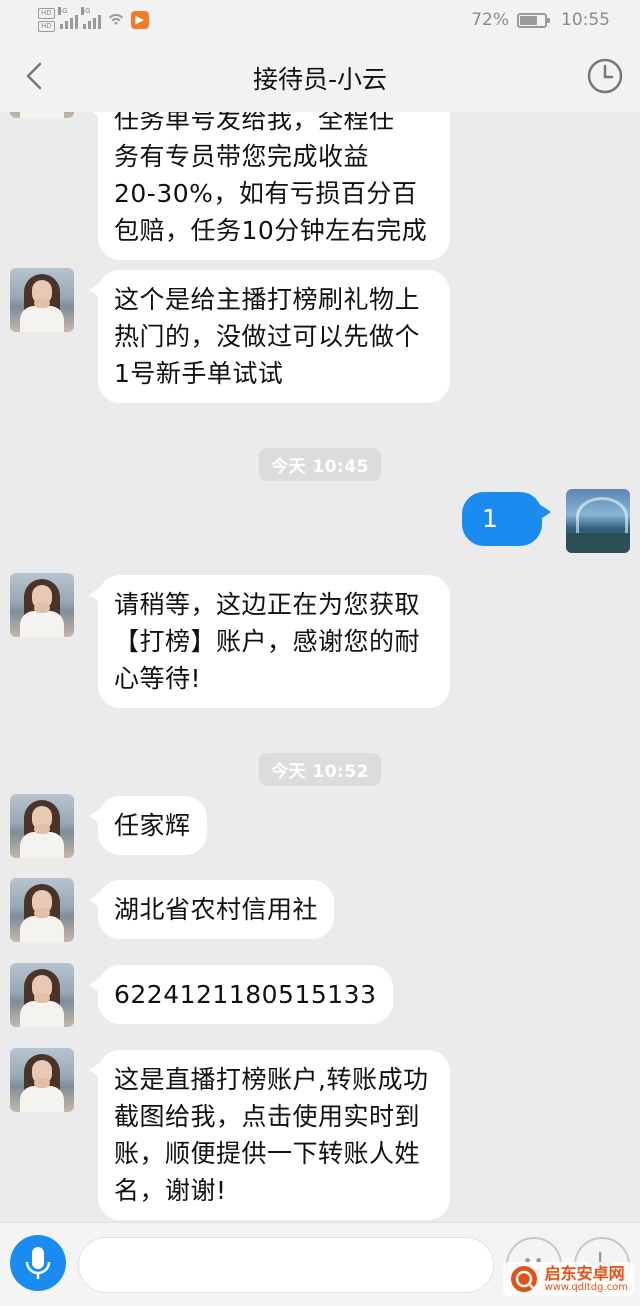 This screenshot has height=1306, width=640. What do you see at coordinates (158, 678) in the screenshot?
I see `message-line: 心等待!` at bounding box center [158, 678].